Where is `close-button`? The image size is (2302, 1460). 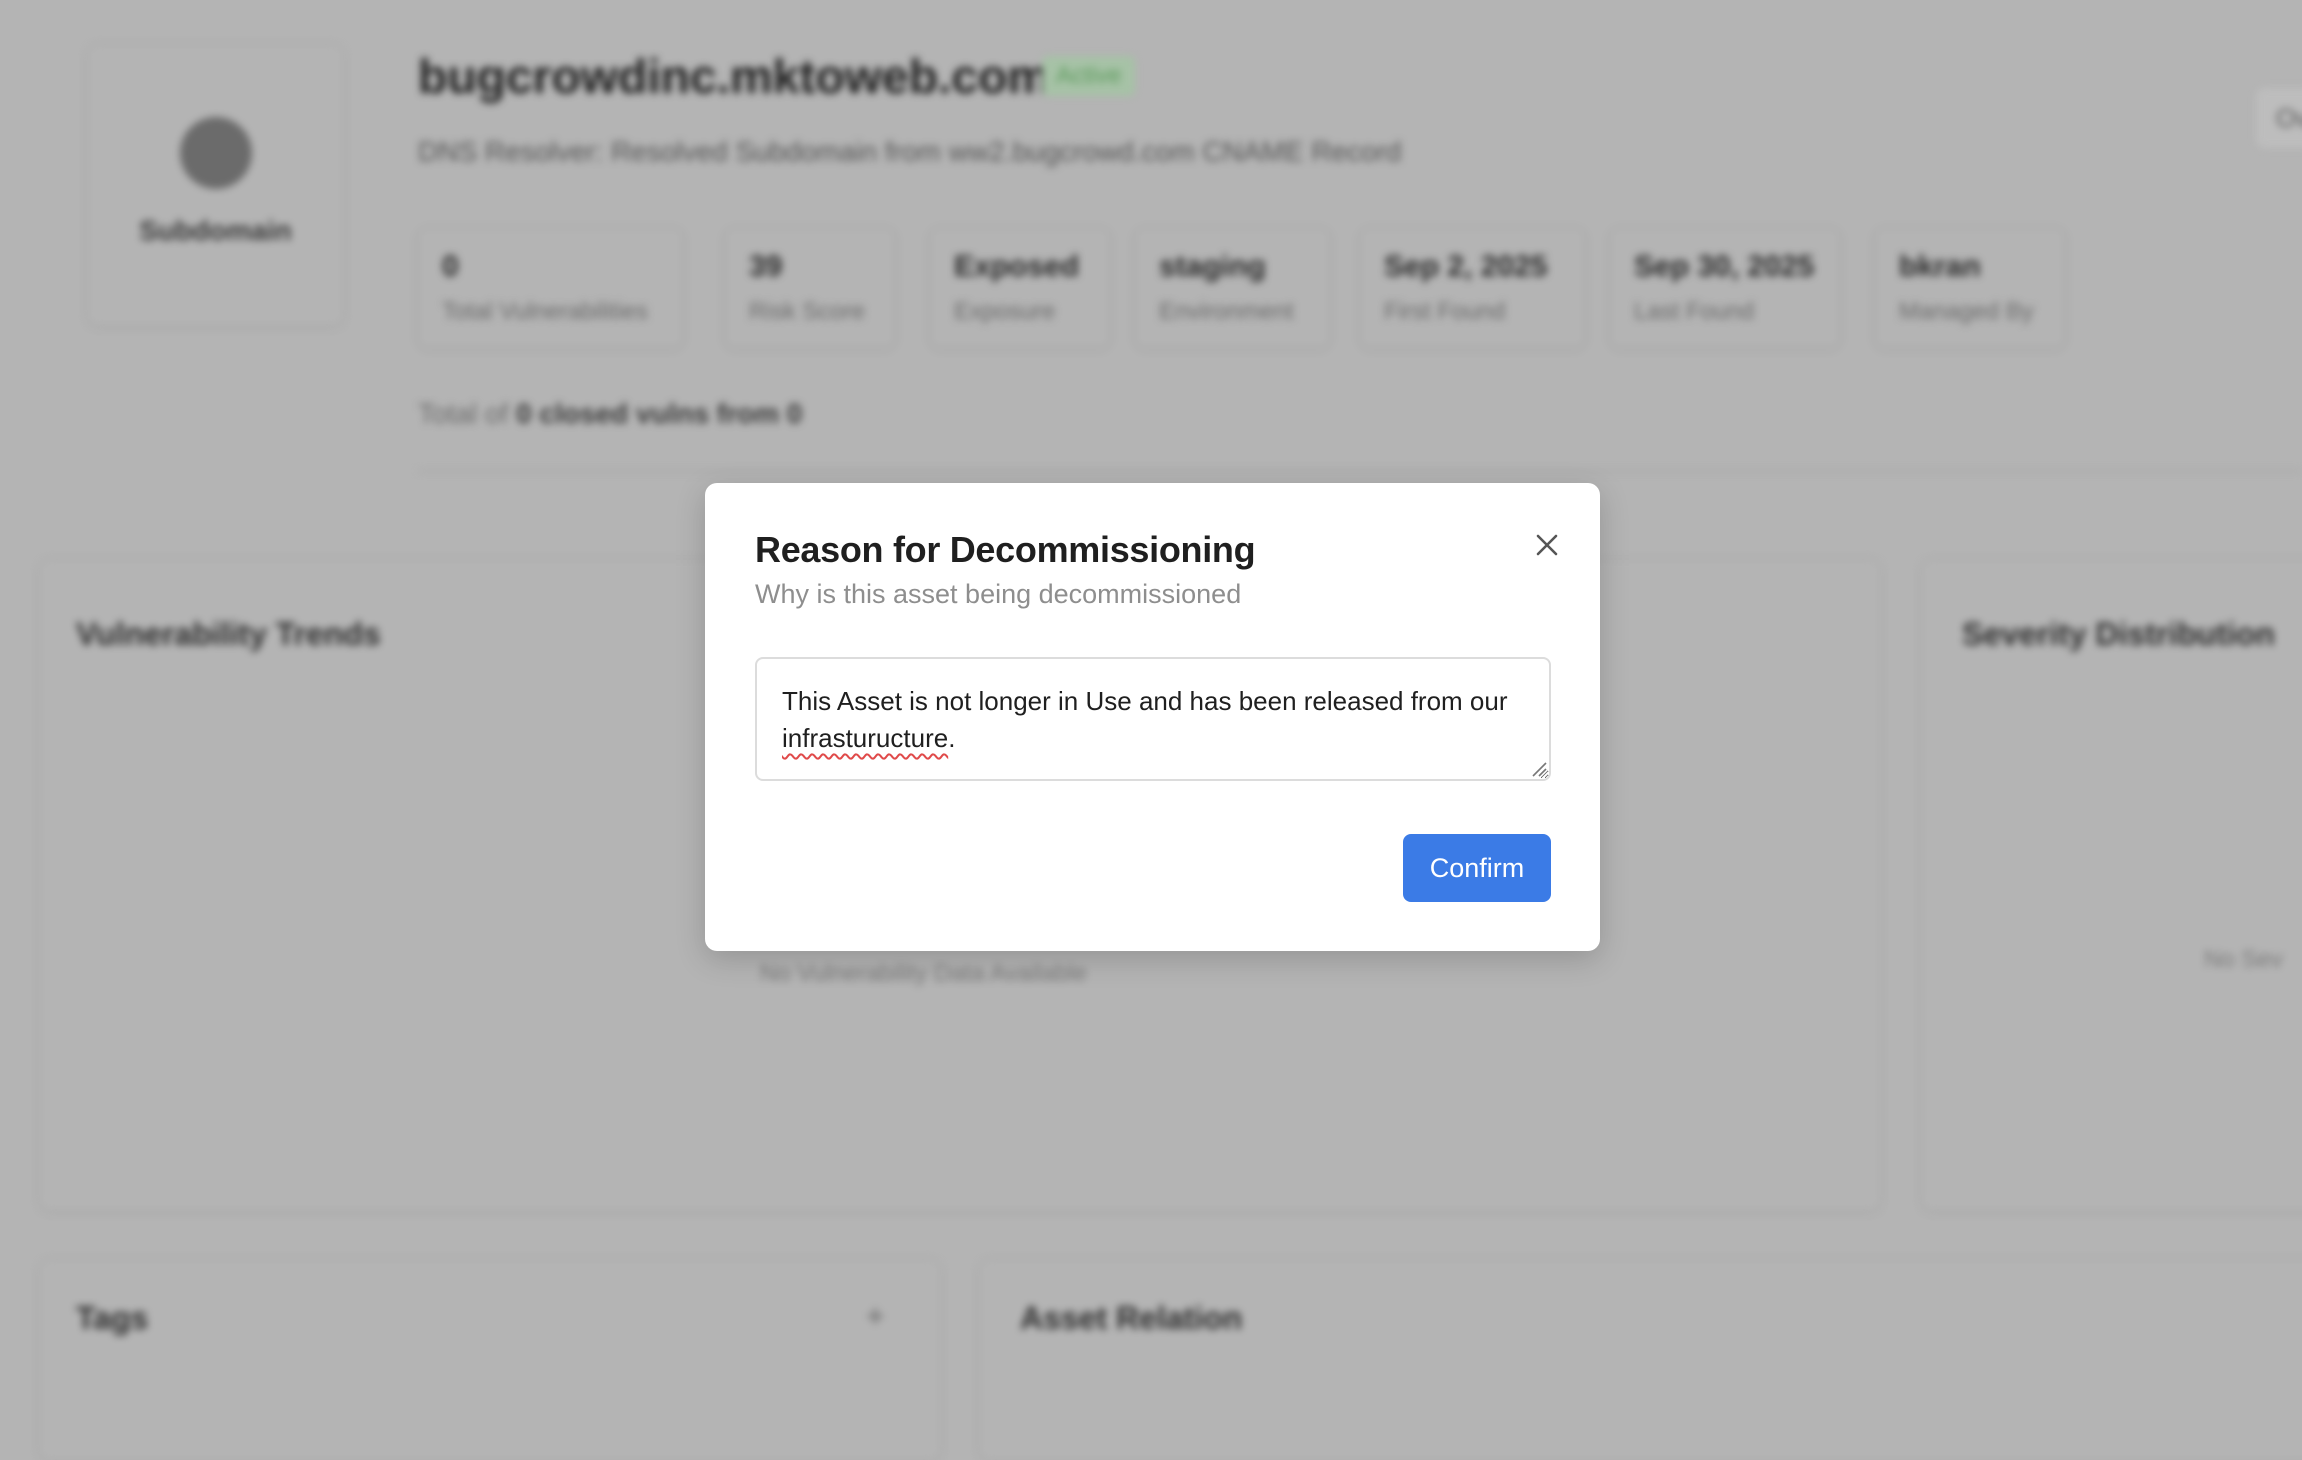 close-button is located at coordinates (1547, 545).